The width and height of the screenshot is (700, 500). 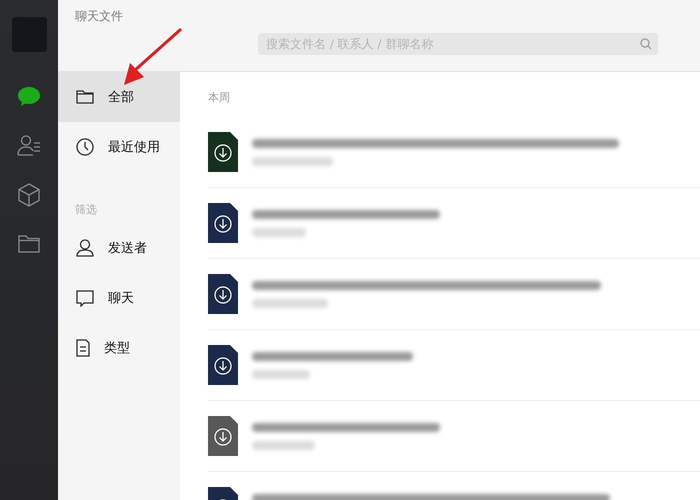 I want to click on clock-icon, so click(x=85, y=147).